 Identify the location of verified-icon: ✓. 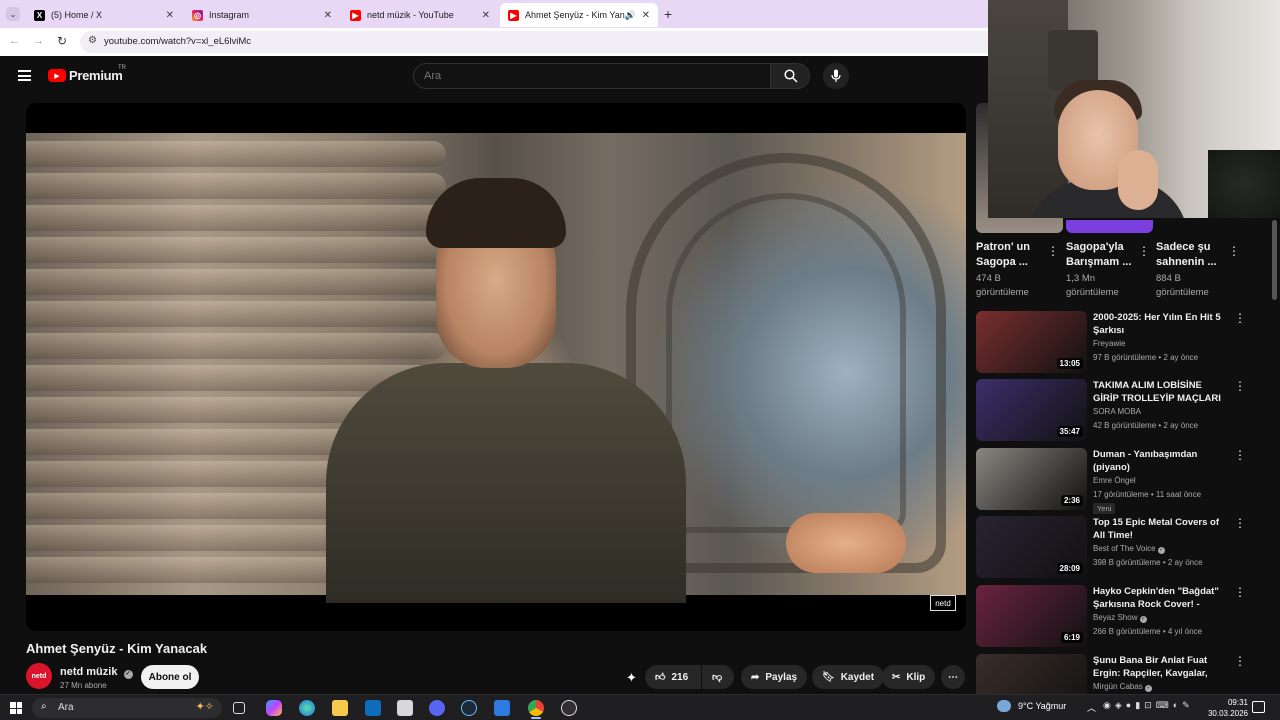
(1149, 688).